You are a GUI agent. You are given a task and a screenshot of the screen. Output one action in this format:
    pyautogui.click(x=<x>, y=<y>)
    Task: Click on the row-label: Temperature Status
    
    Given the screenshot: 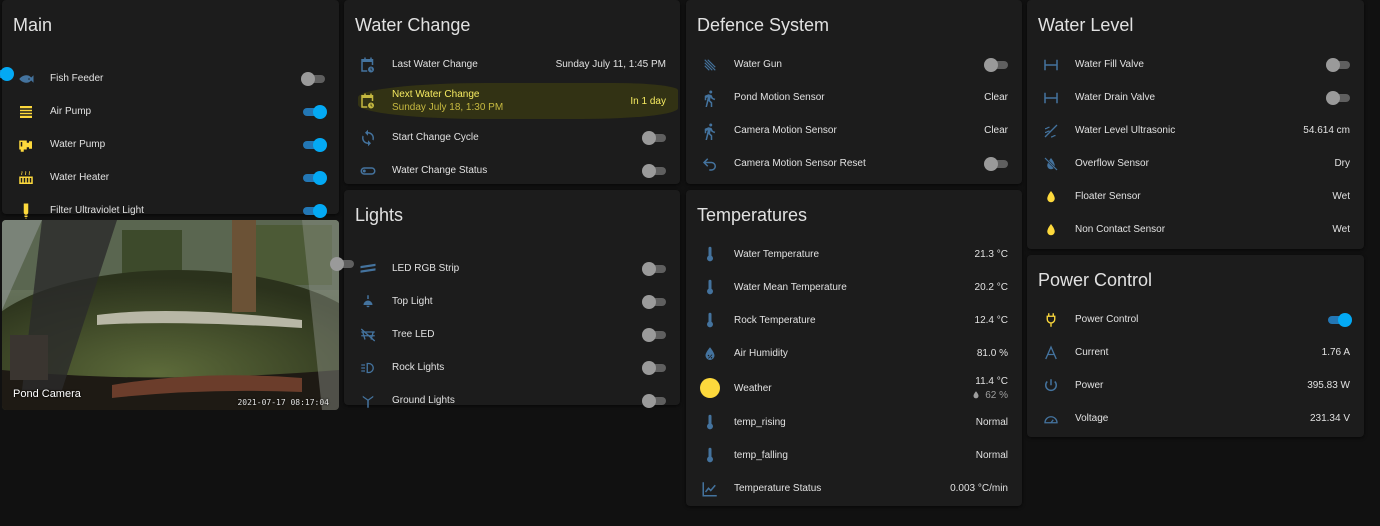 What is the action you would take?
    pyautogui.click(x=778, y=488)
    